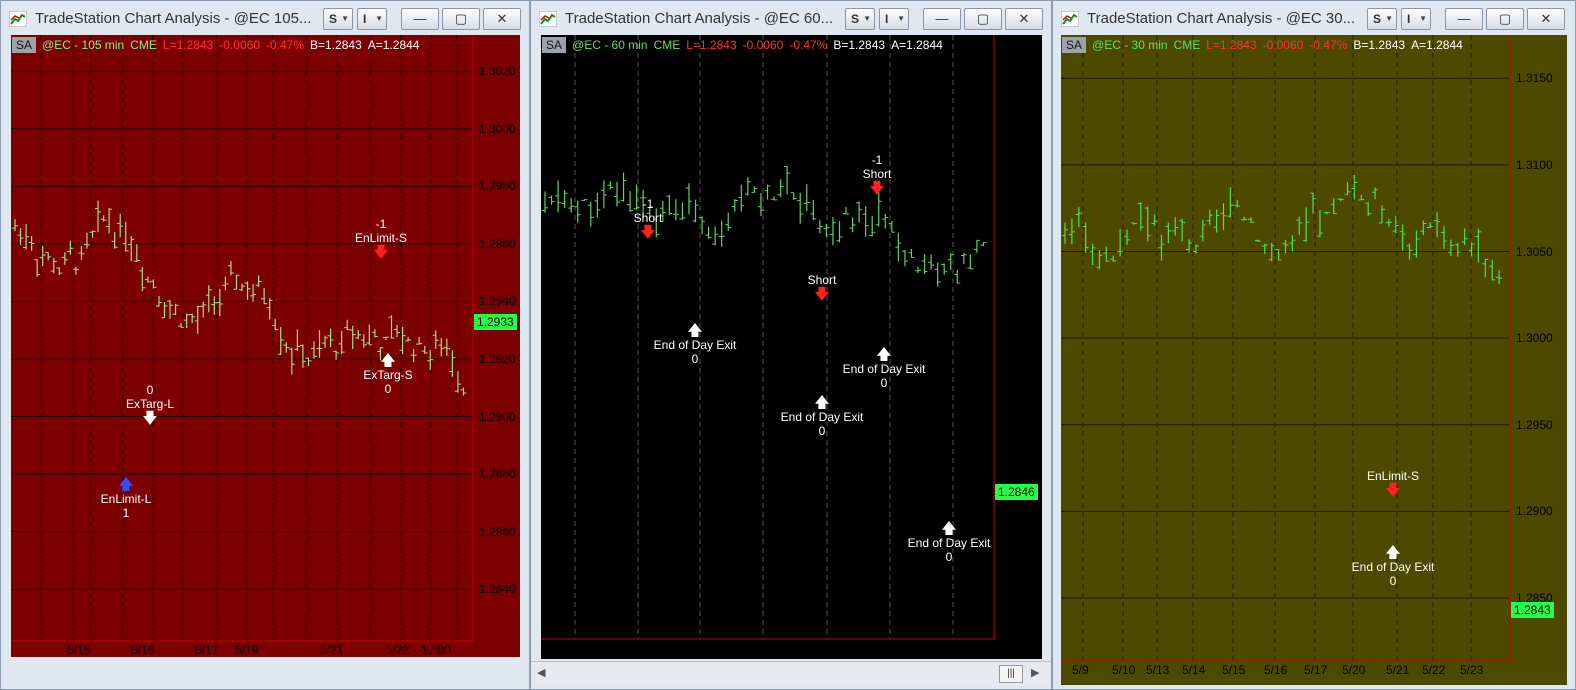  What do you see at coordinates (497, 71) in the screenshot?
I see `price-tick-label: 1.3020` at bounding box center [497, 71].